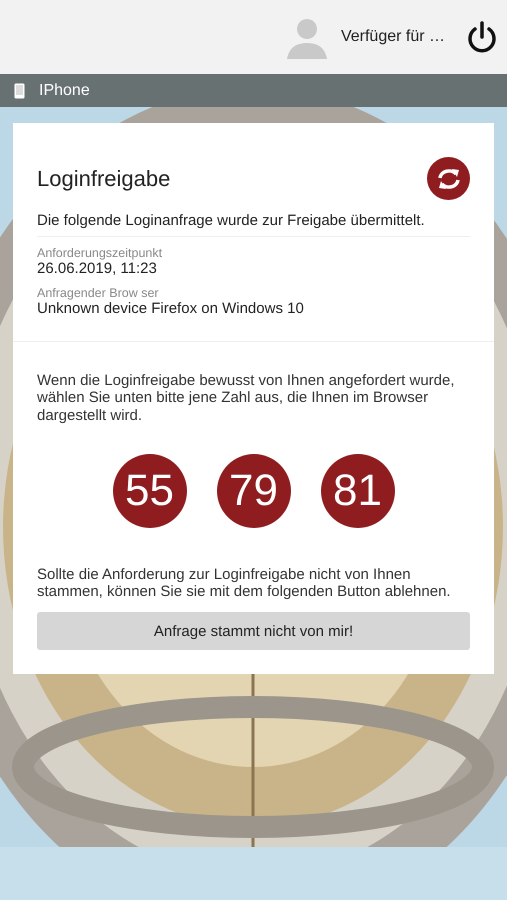 The width and height of the screenshot is (507, 900). Describe the element at coordinates (64, 91) in the screenshot. I see `device-name: IPhone` at that location.